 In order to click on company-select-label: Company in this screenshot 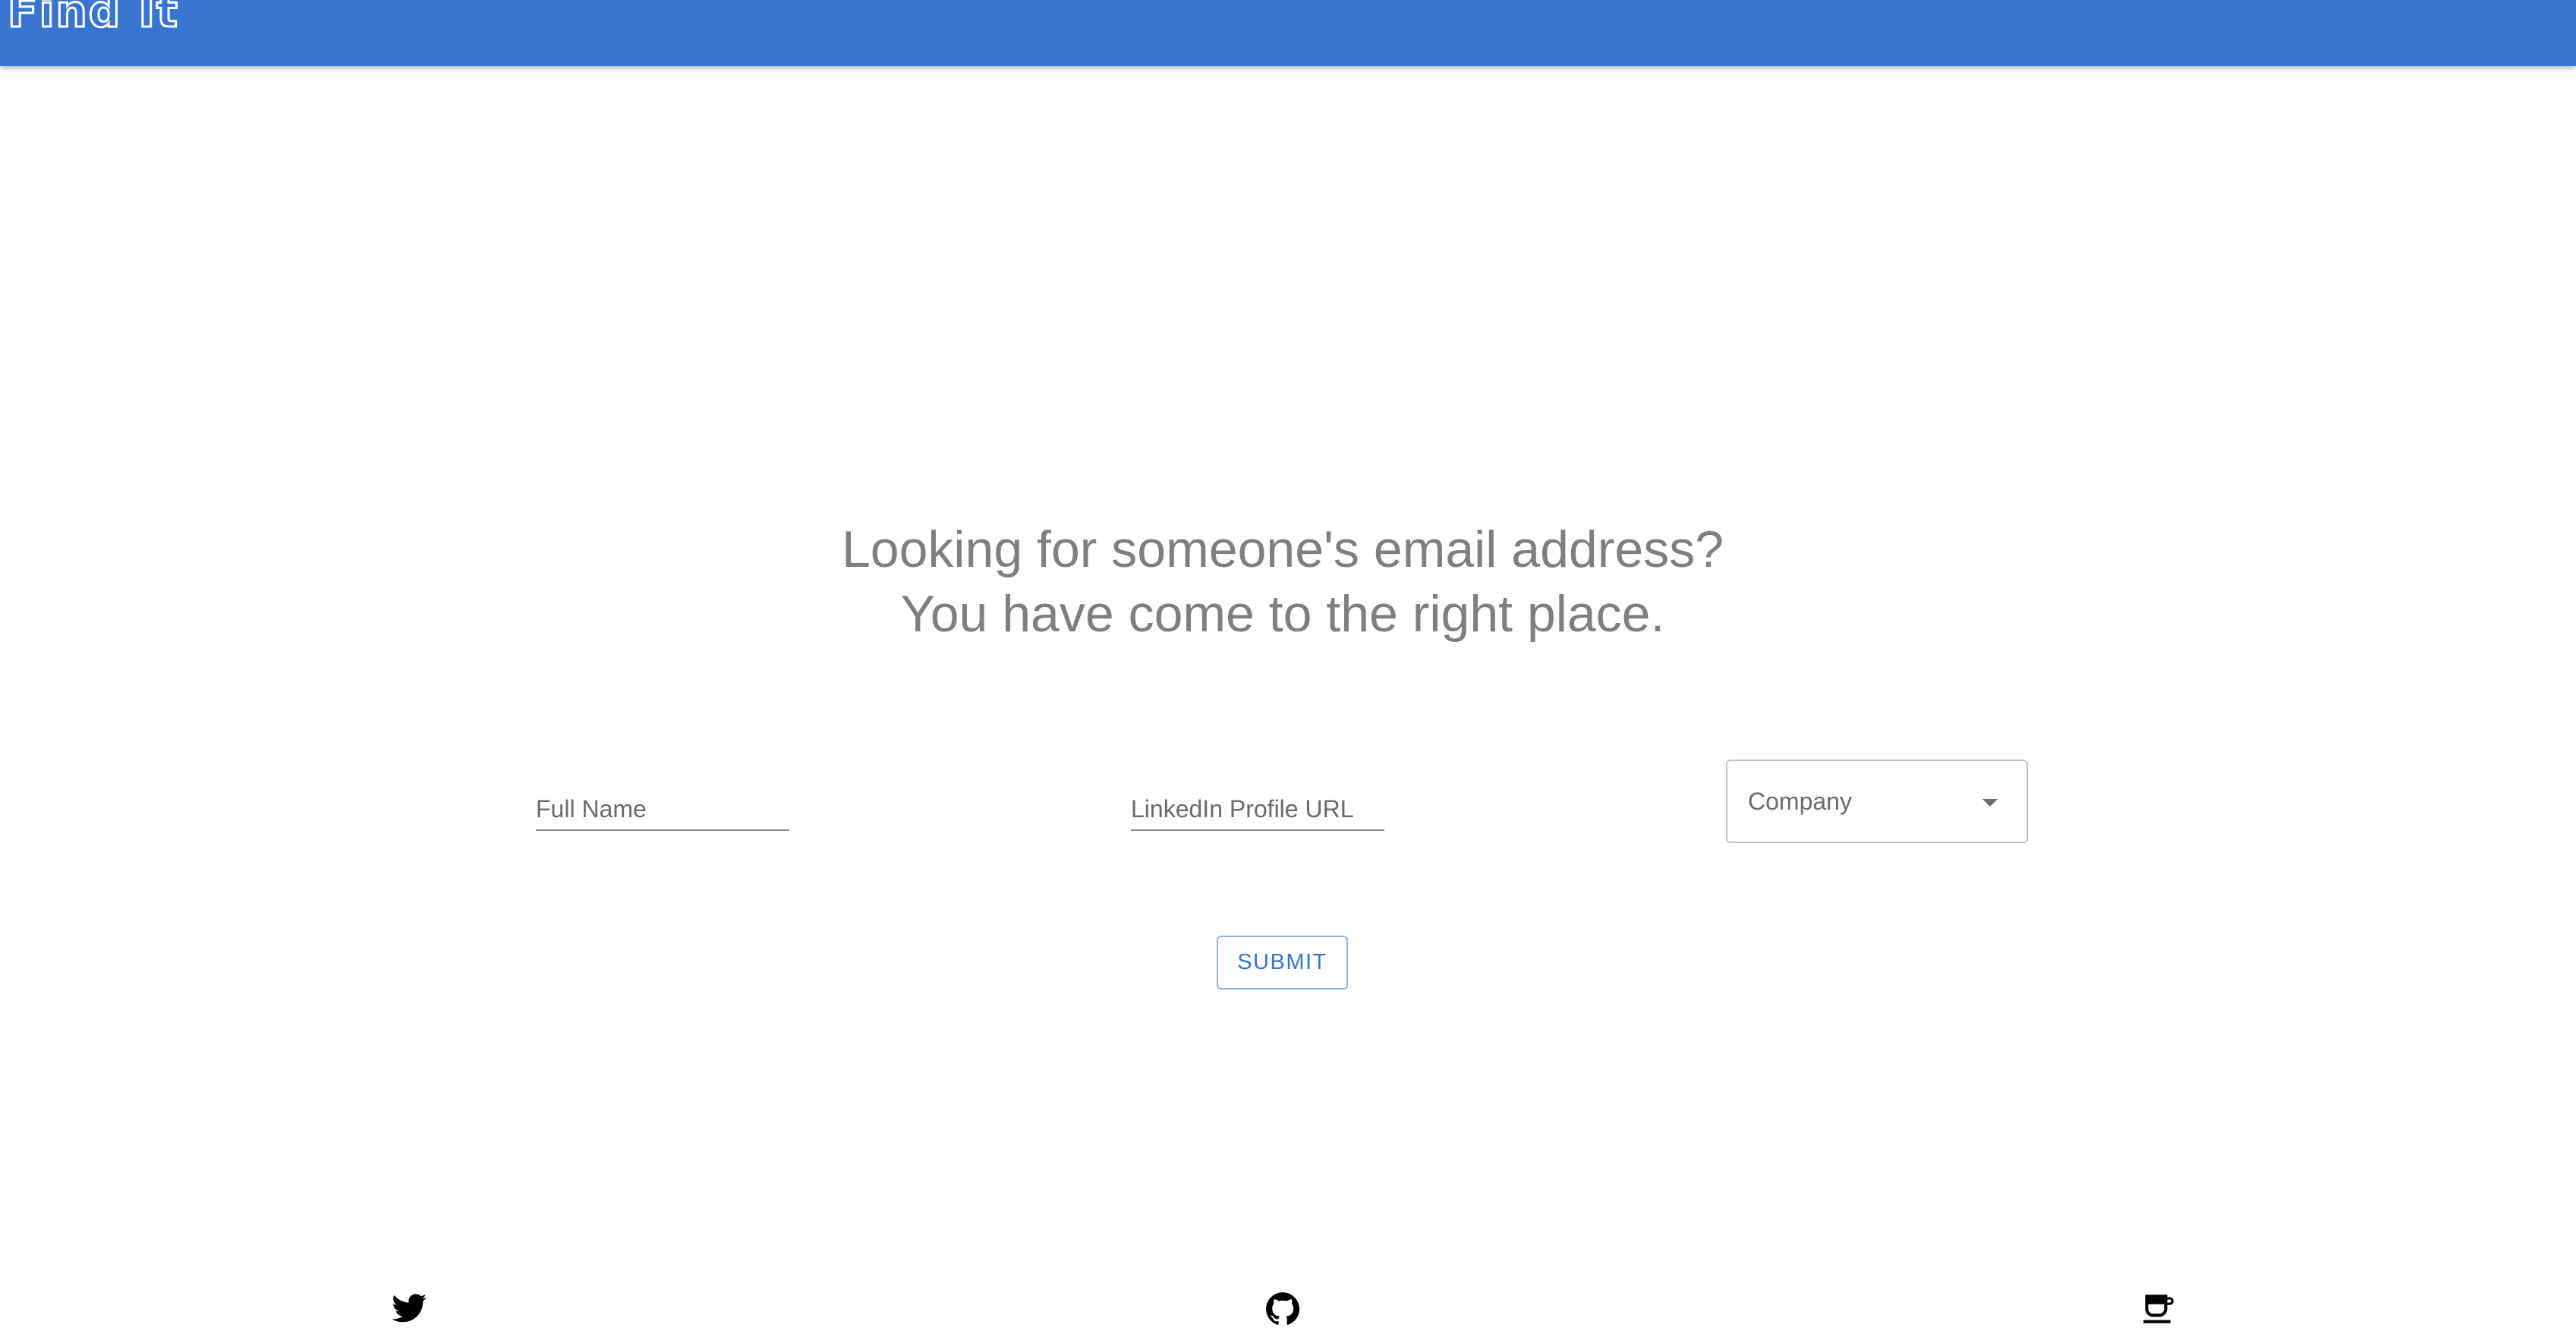, I will do `click(1800, 801)`.